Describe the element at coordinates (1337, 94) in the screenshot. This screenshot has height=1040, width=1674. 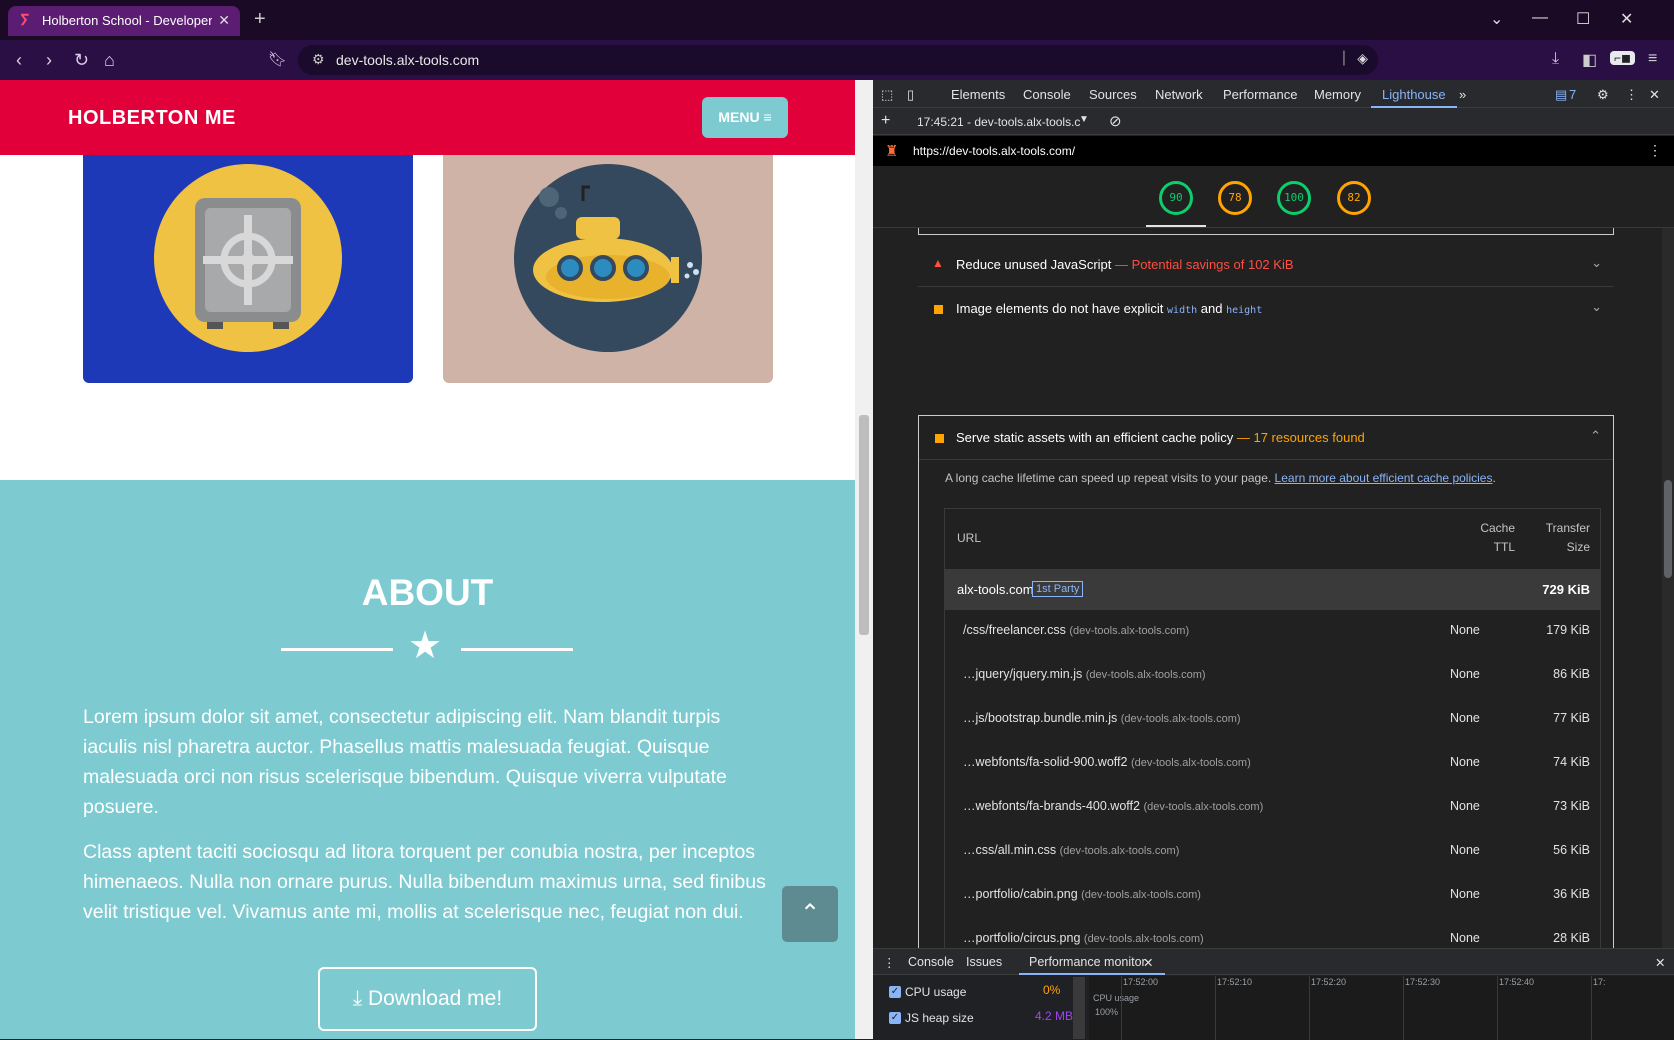
I see `tab-memory: Memory` at that location.